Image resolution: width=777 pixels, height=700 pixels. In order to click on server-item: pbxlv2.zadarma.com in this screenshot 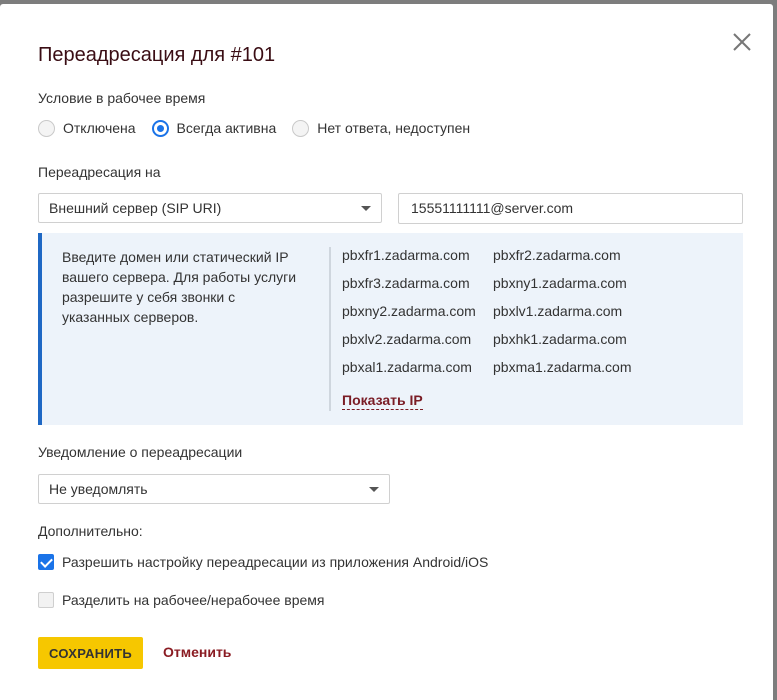, I will do `click(407, 339)`.